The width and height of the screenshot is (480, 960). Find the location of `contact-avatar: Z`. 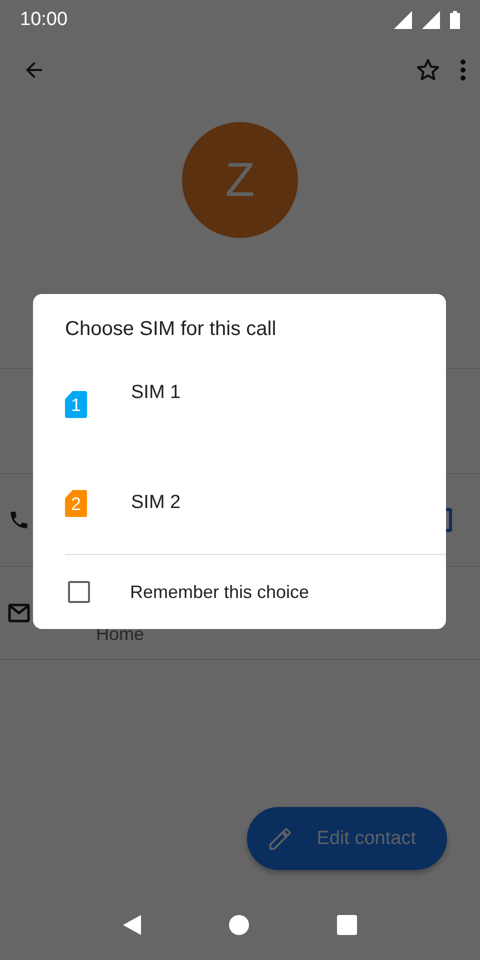

contact-avatar: Z is located at coordinates (240, 180).